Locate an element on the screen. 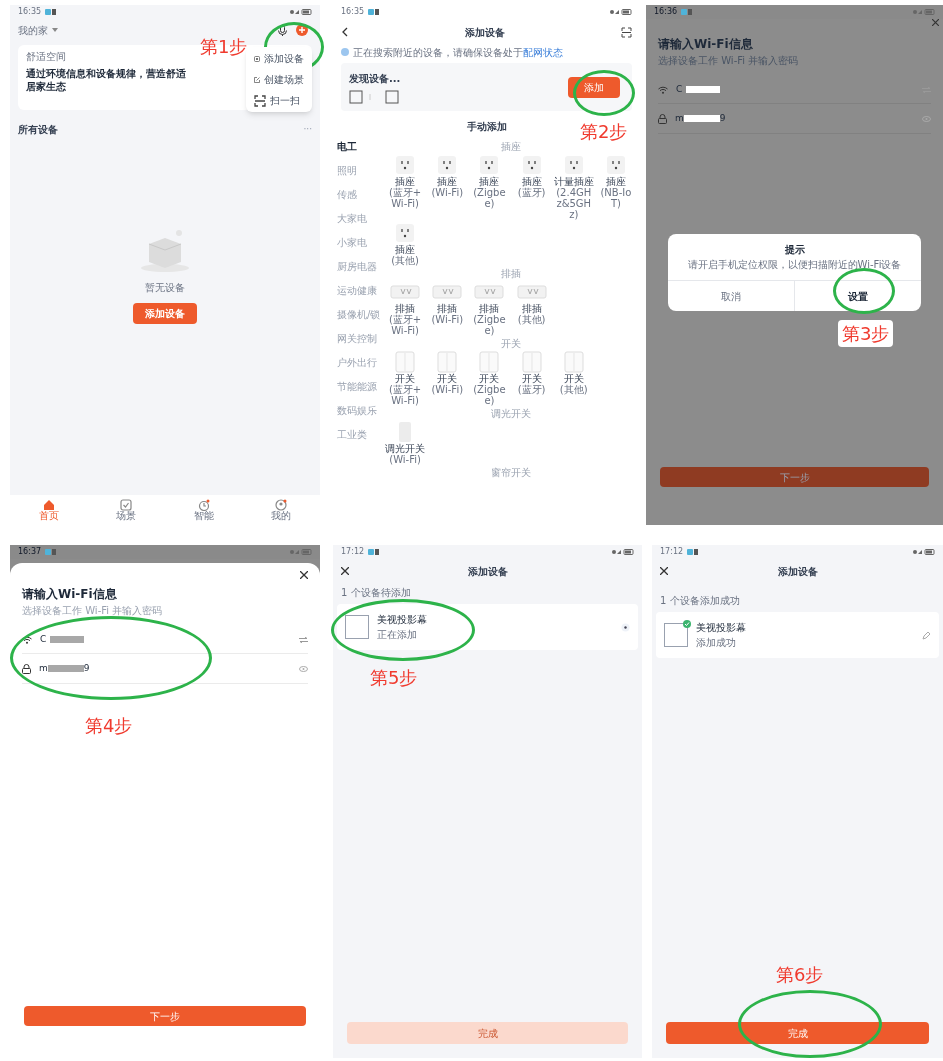  product-tile: 插座 (蓝牙) is located at coordinates (531, 187).